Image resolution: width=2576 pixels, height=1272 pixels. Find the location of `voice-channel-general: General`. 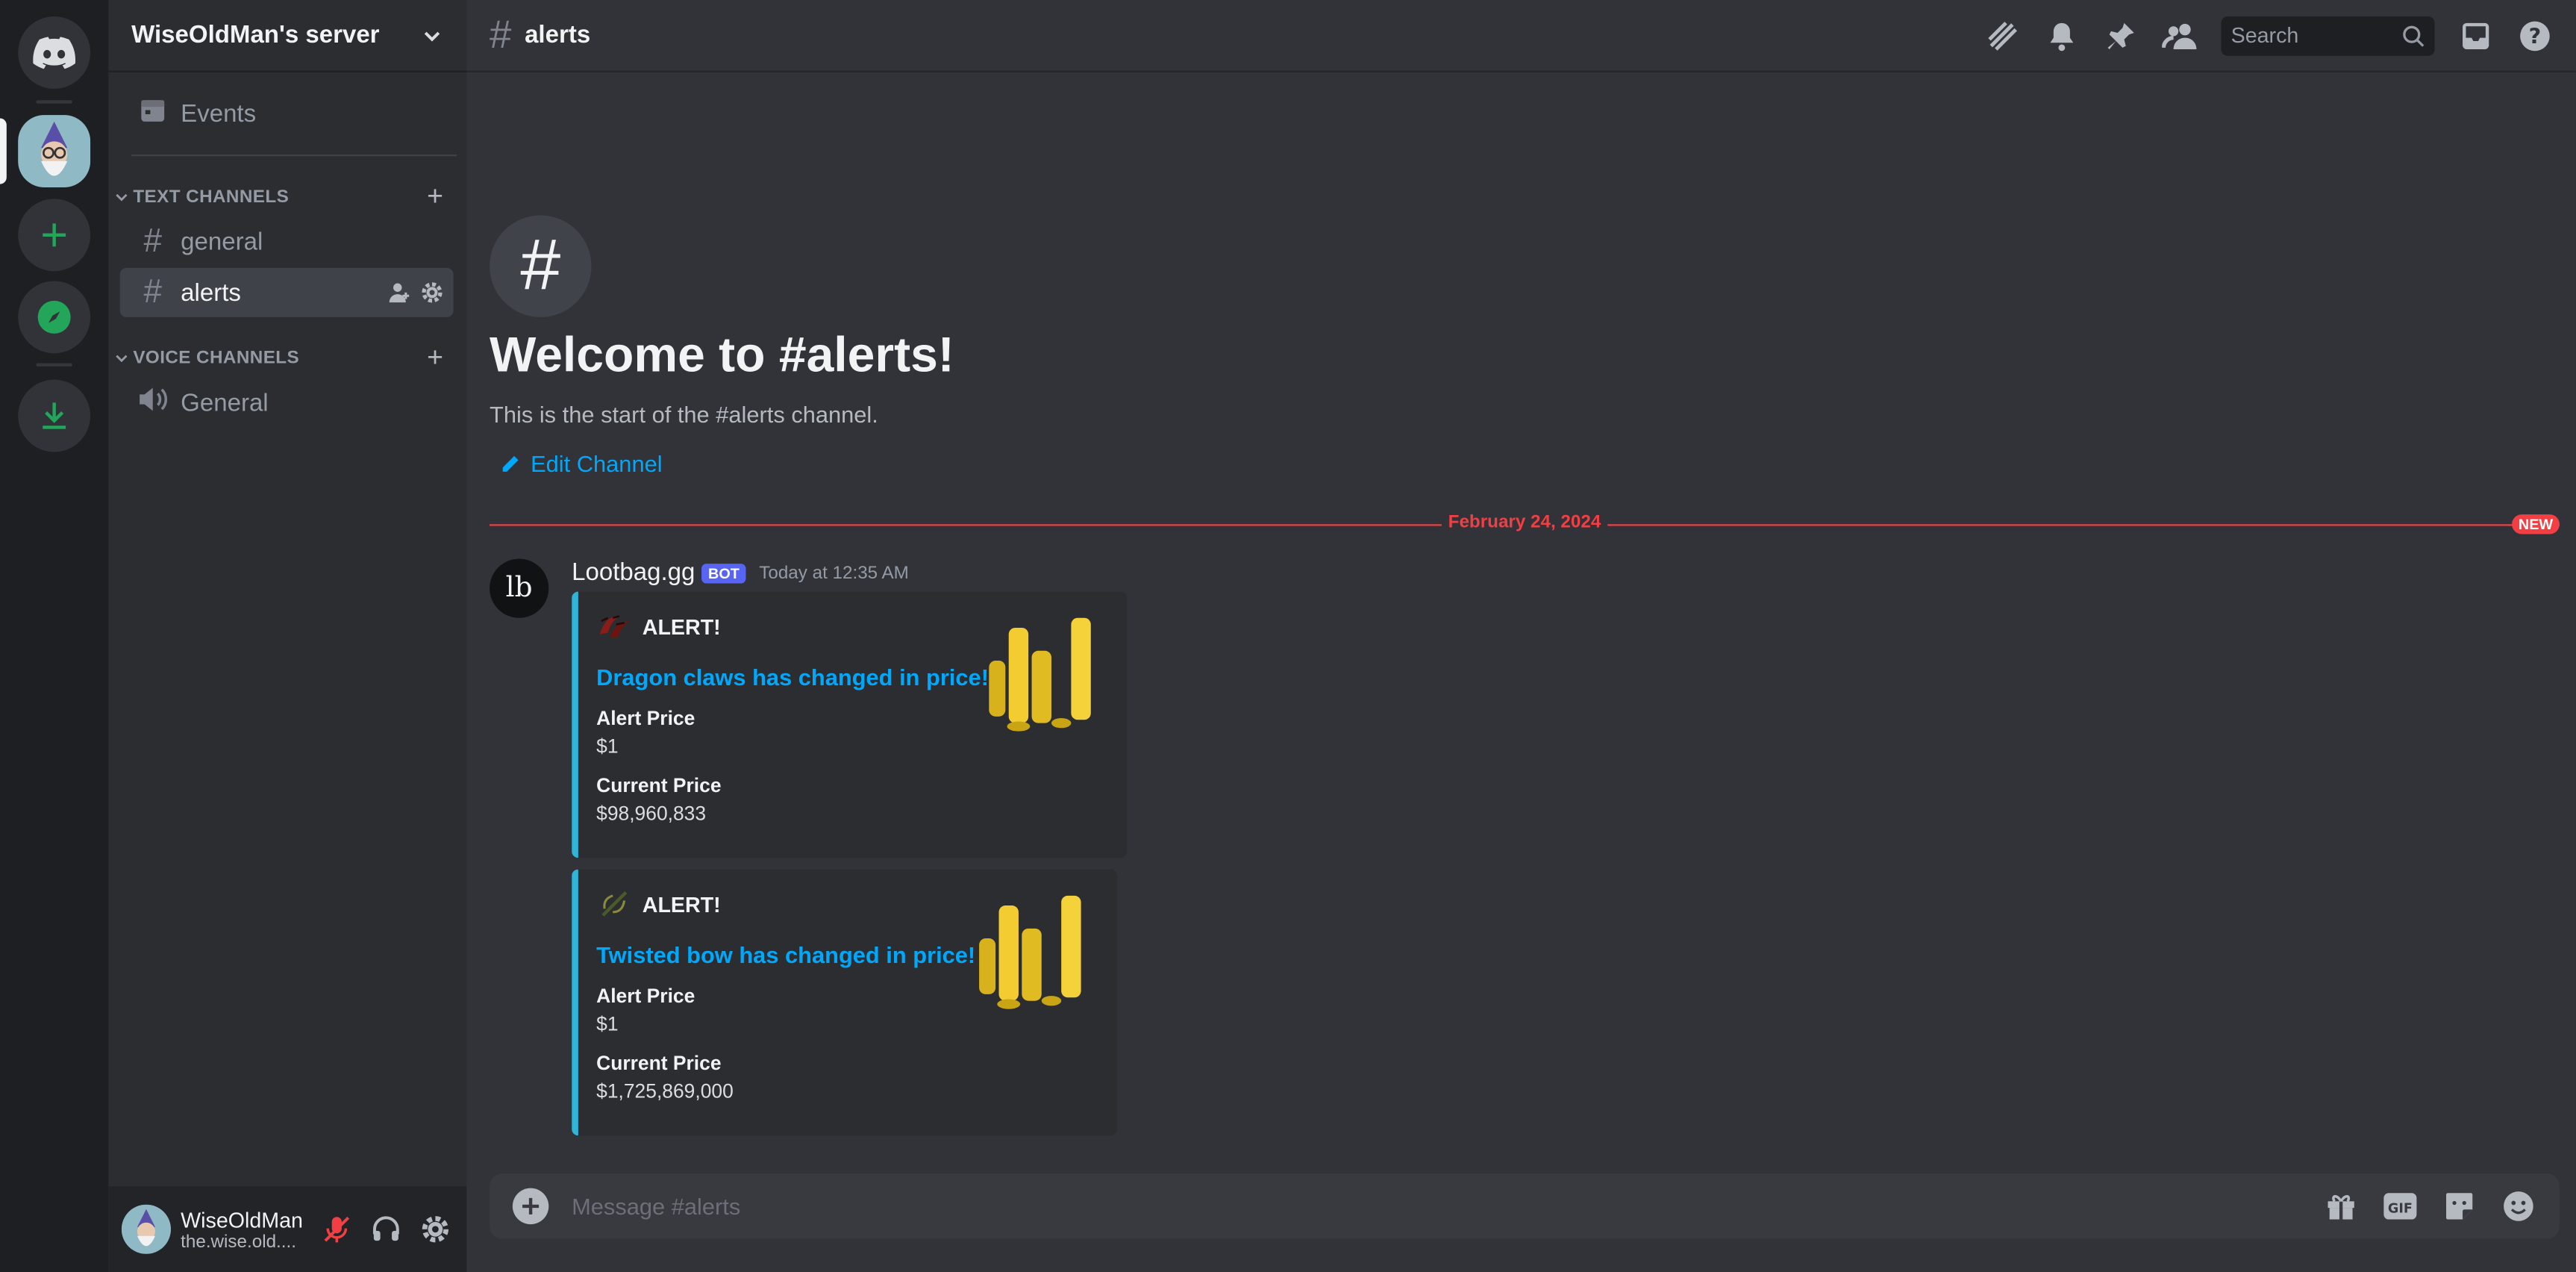

voice-channel-general: General is located at coordinates (287, 402).